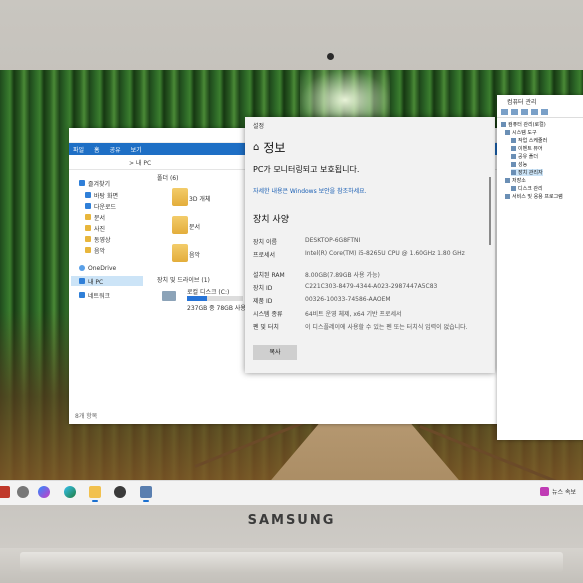 This screenshot has width=583, height=583. What do you see at coordinates (330, 56) in the screenshot?
I see `webcam` at bounding box center [330, 56].